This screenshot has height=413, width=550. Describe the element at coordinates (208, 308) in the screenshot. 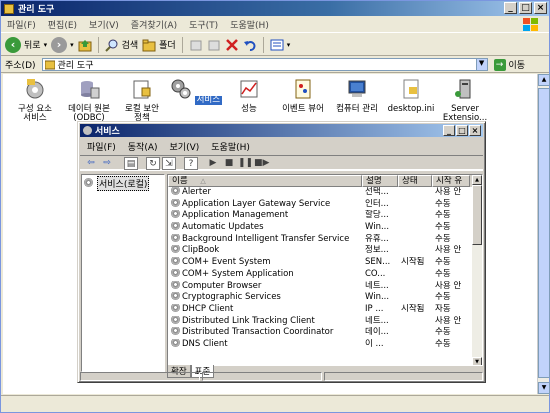

I see `service-name-text: DHCP Client` at that location.